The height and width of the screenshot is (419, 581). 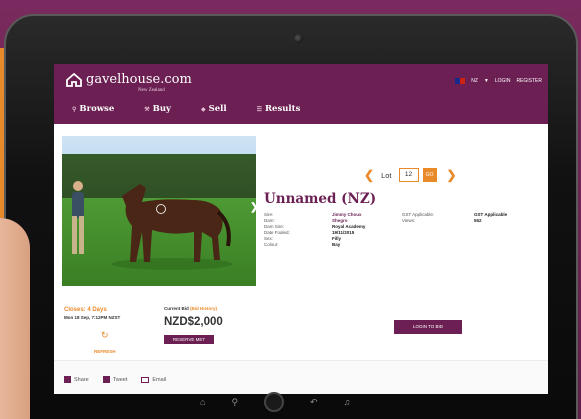 I want to click on login-link: LOGIN, so click(x=503, y=81).